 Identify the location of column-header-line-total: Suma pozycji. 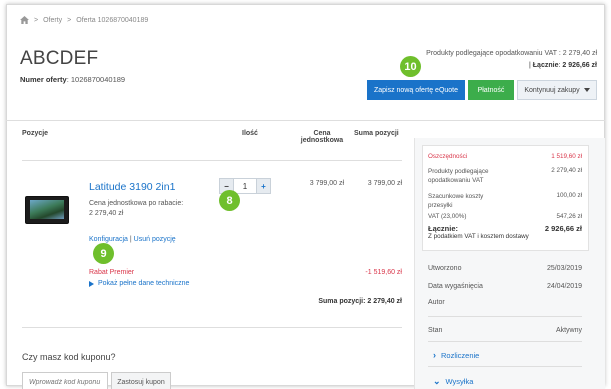
(376, 133).